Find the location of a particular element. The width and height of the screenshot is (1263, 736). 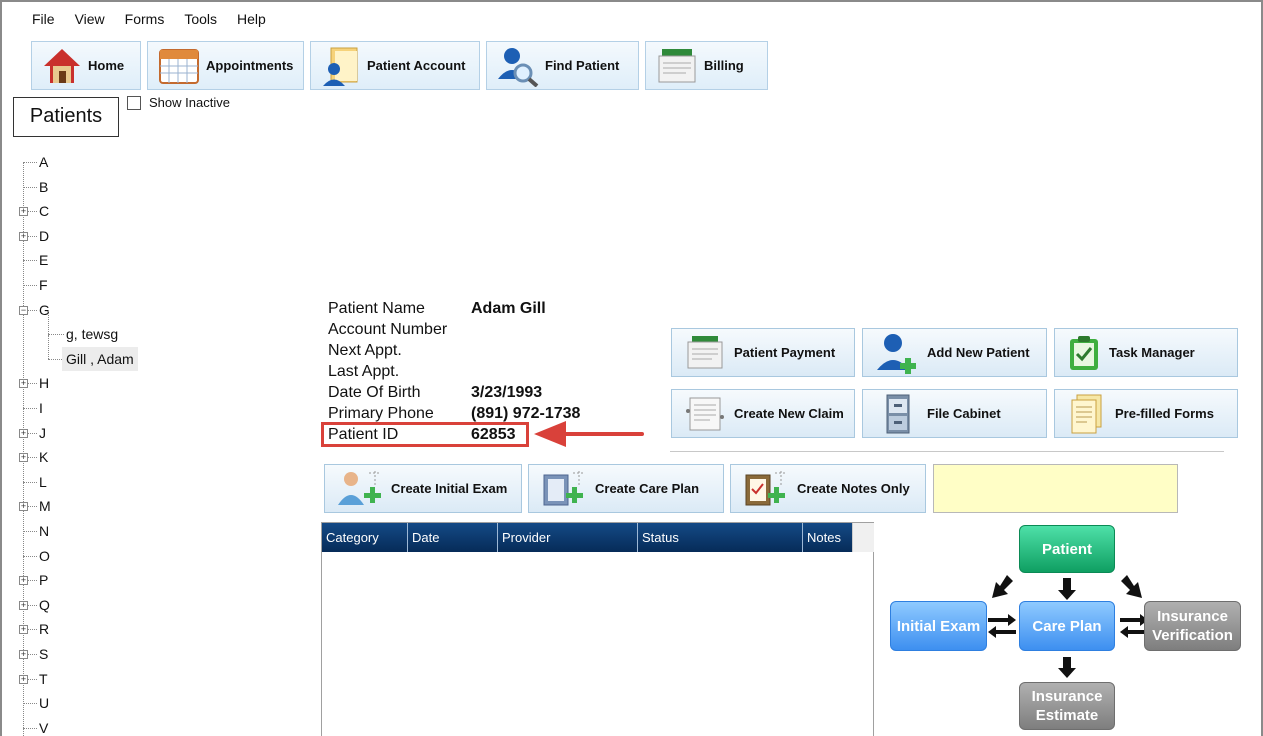

create-notes-only-button: Create Notes Only is located at coordinates (828, 488).